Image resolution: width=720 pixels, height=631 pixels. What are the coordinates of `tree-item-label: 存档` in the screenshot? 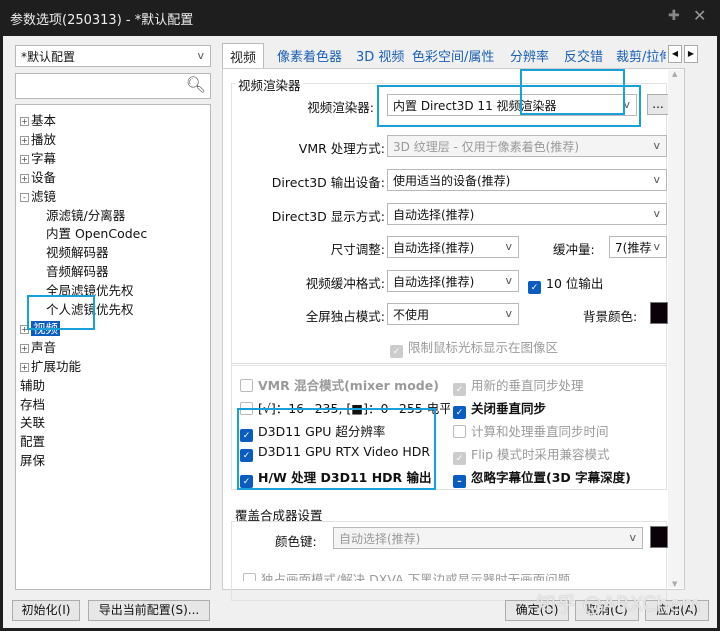 It's located at (33, 404).